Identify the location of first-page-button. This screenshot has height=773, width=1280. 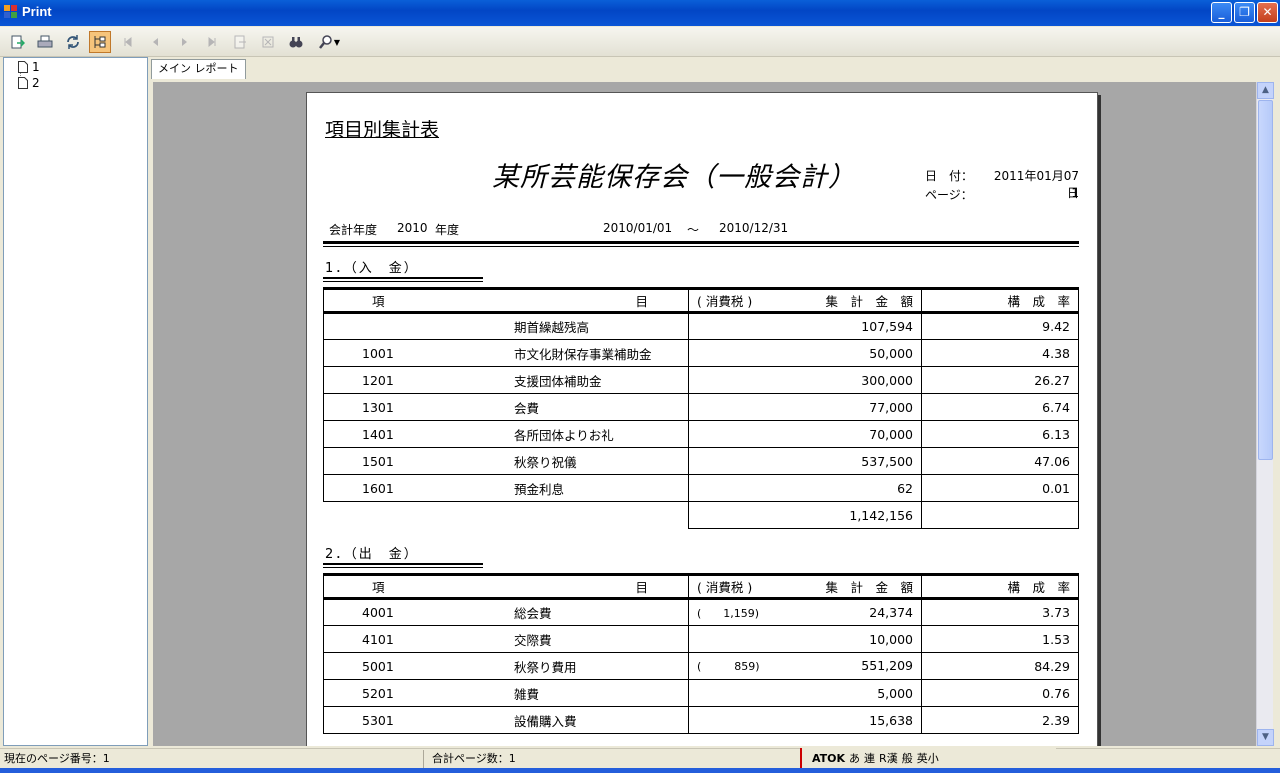
(128, 42).